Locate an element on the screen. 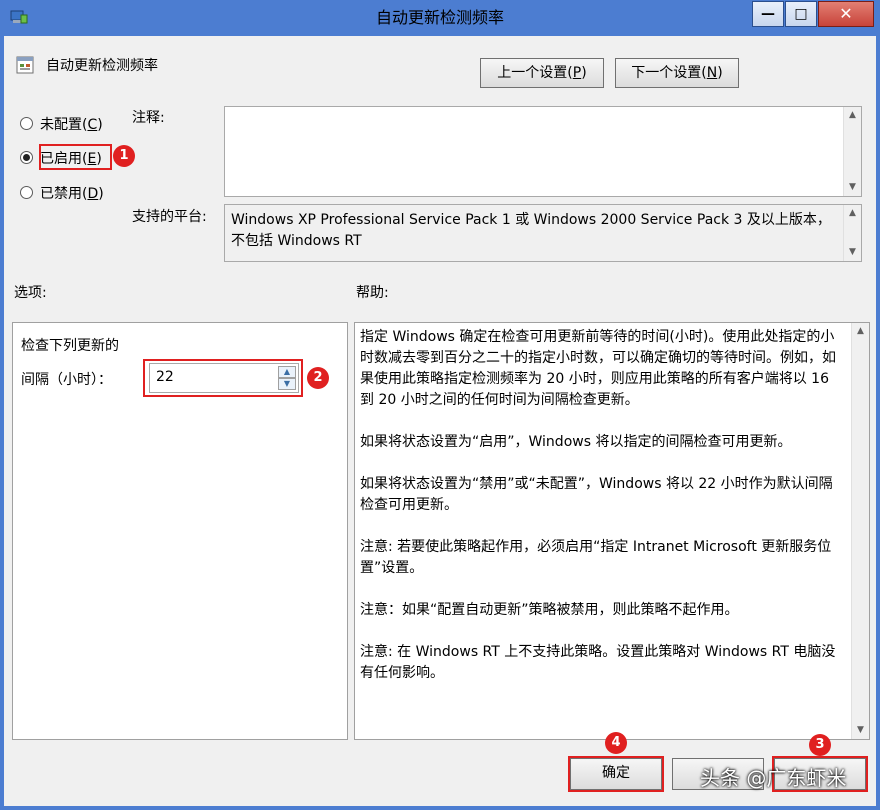 Image resolution: width=880 pixels, height=810 pixels. radio-not-configured is located at coordinates (26, 123).